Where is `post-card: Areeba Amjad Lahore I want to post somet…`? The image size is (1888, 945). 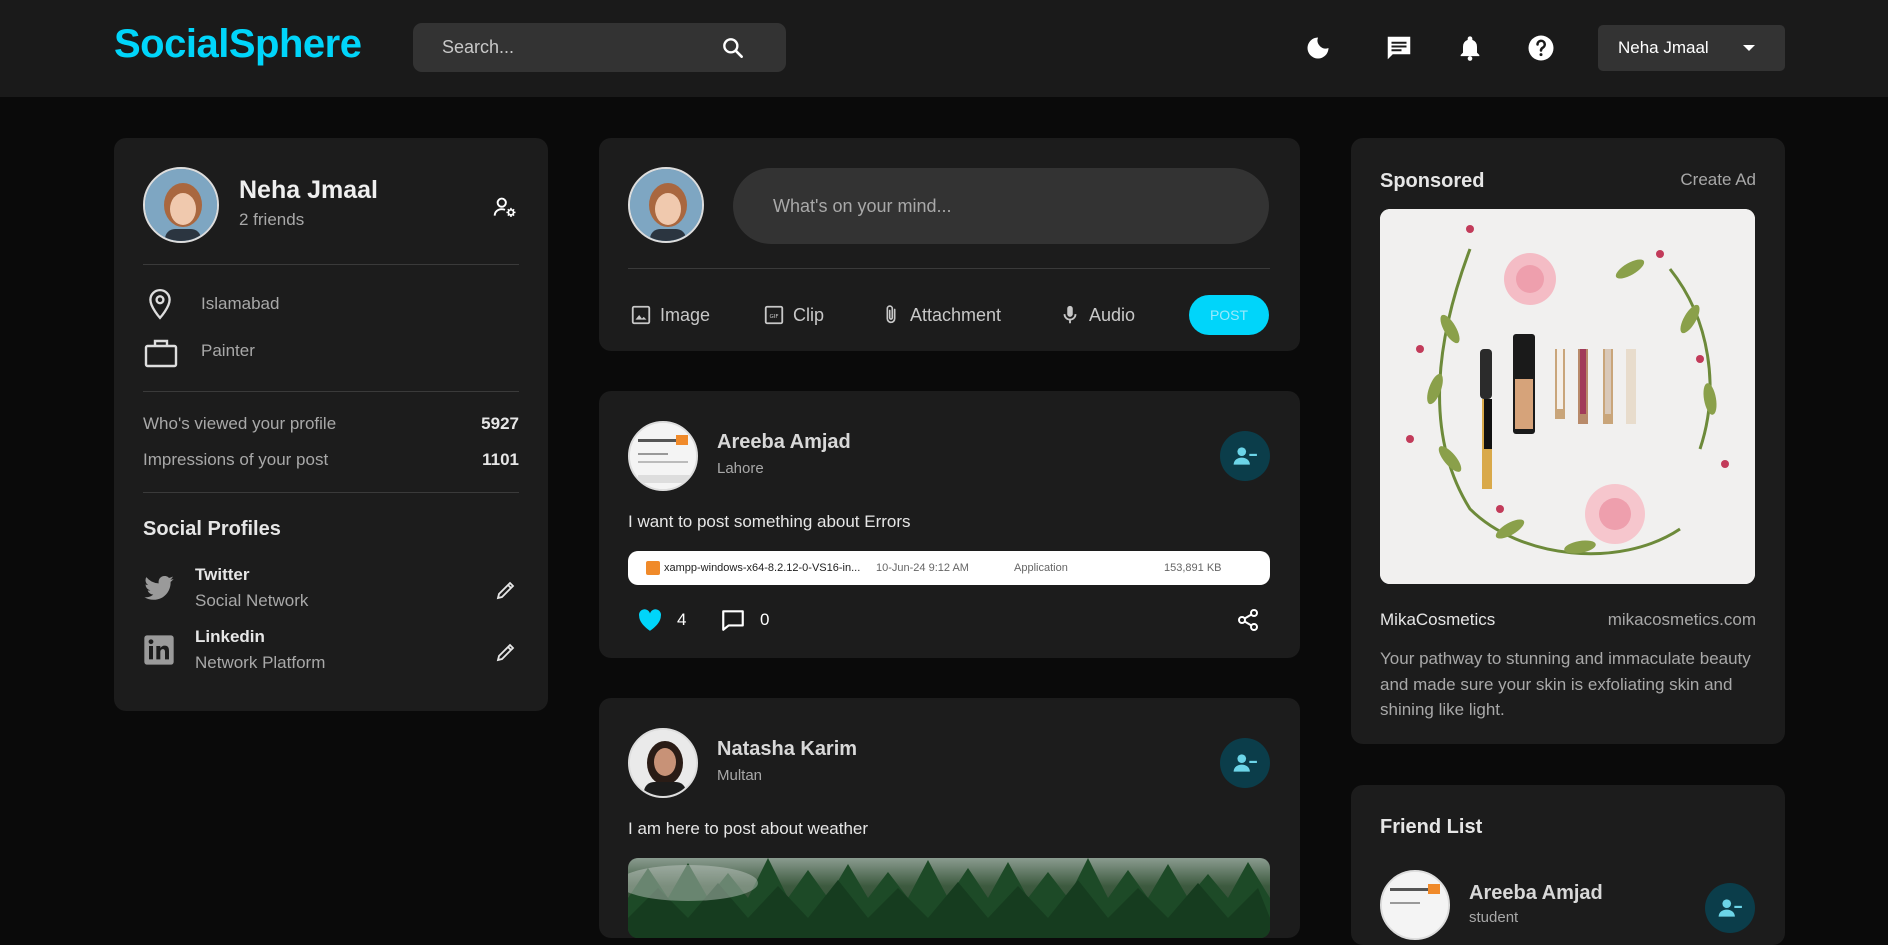
post-card: Areeba Amjad Lahore I want to post somet… is located at coordinates (949, 524).